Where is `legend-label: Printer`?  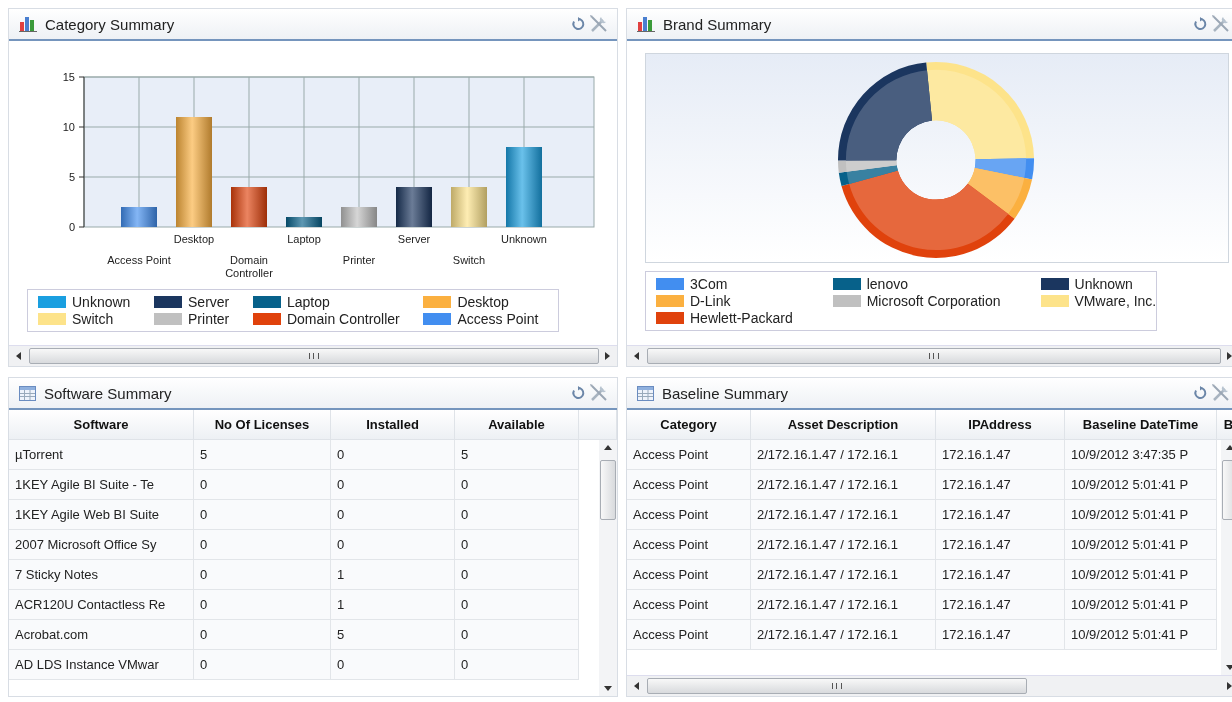 legend-label: Printer is located at coordinates (209, 319).